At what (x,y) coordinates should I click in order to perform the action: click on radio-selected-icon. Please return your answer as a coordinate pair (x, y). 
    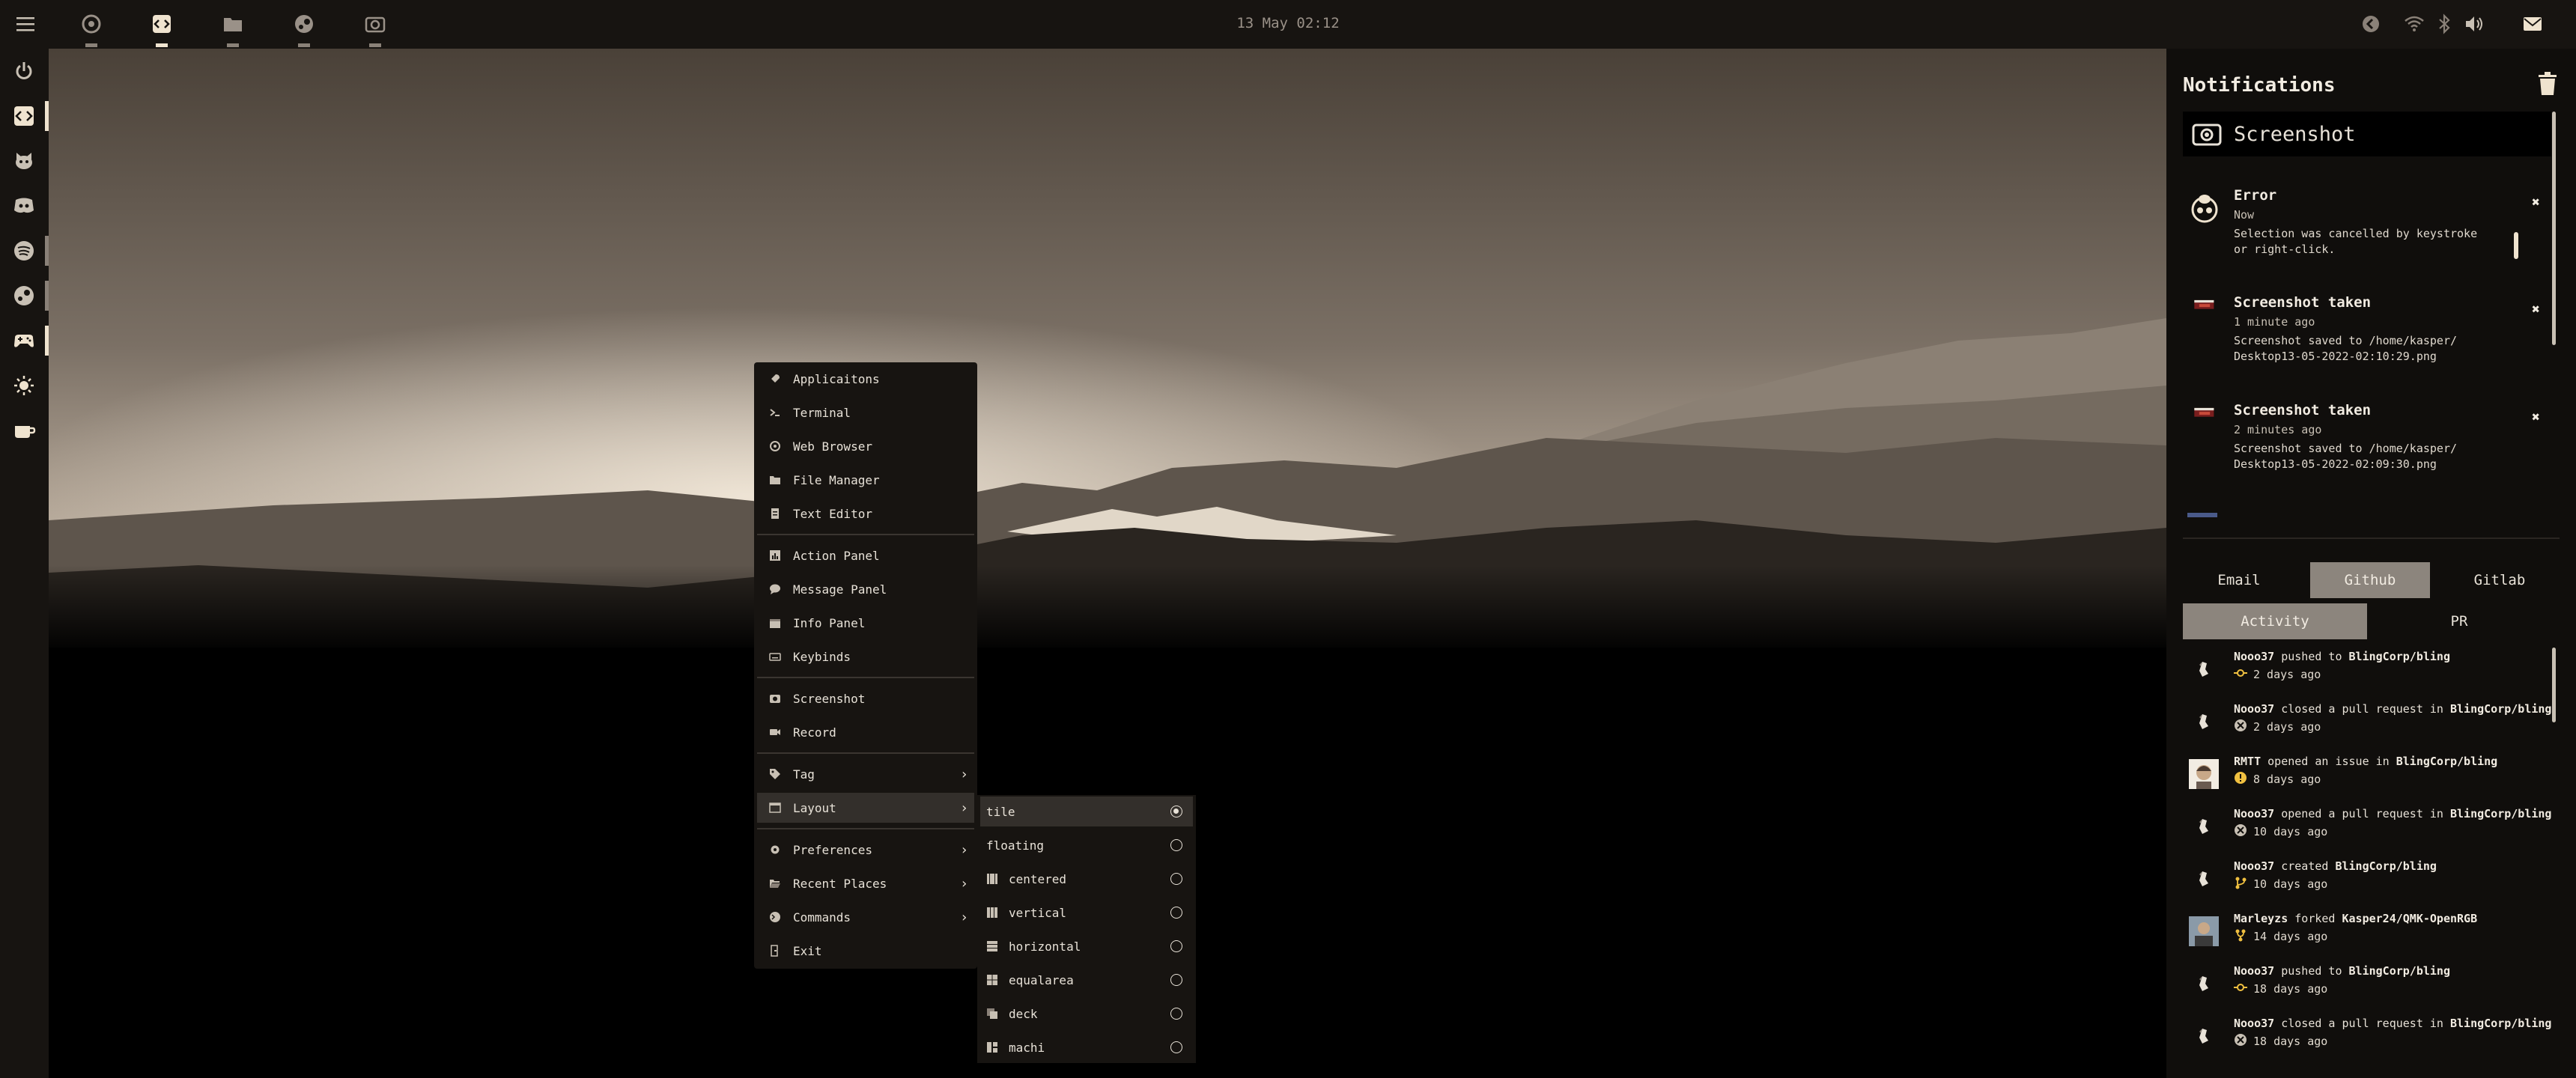
    Looking at the image, I should click on (1176, 811).